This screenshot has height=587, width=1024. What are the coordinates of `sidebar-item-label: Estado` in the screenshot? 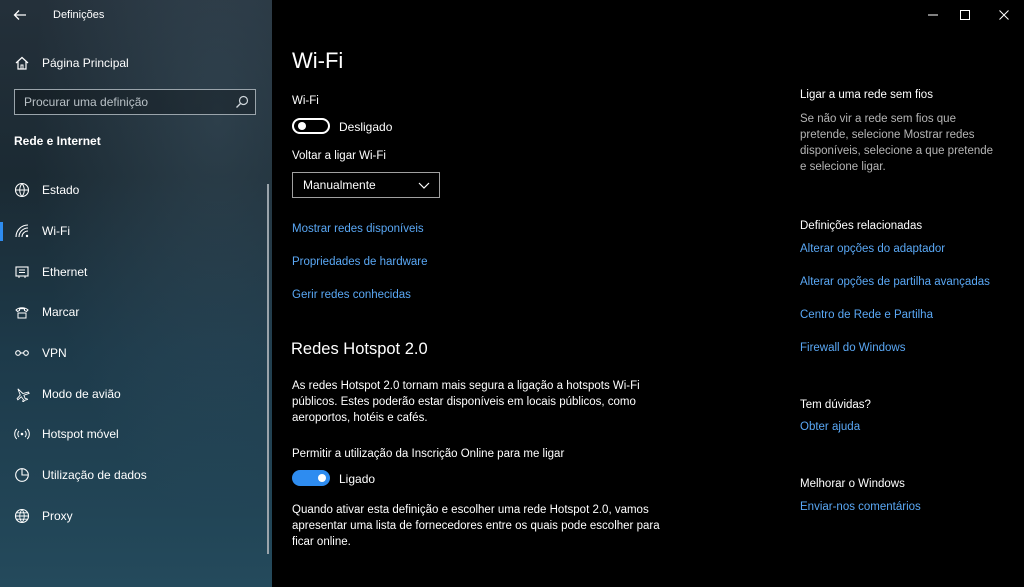 It's located at (61, 190).